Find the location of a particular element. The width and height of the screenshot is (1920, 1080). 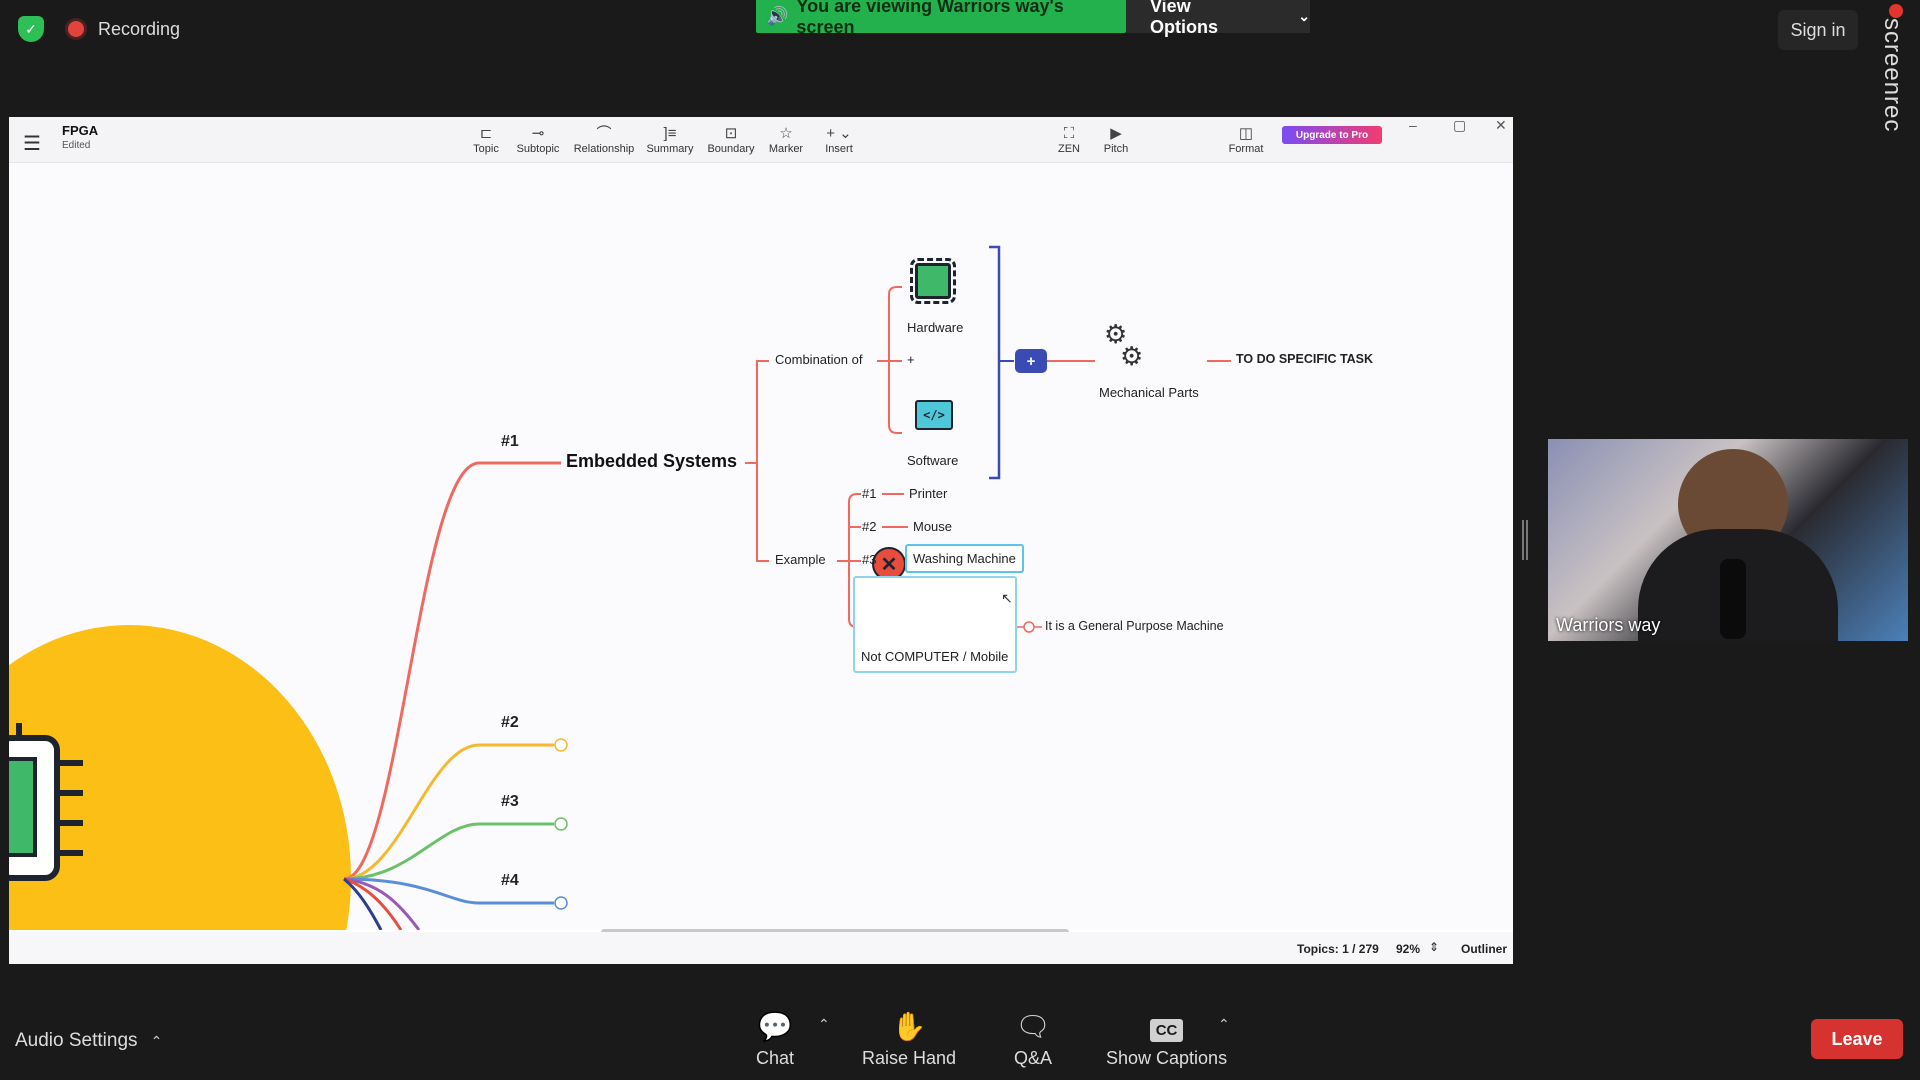

note-not-computer: Not COMPUTER / Mobile is located at coordinates (934, 656).